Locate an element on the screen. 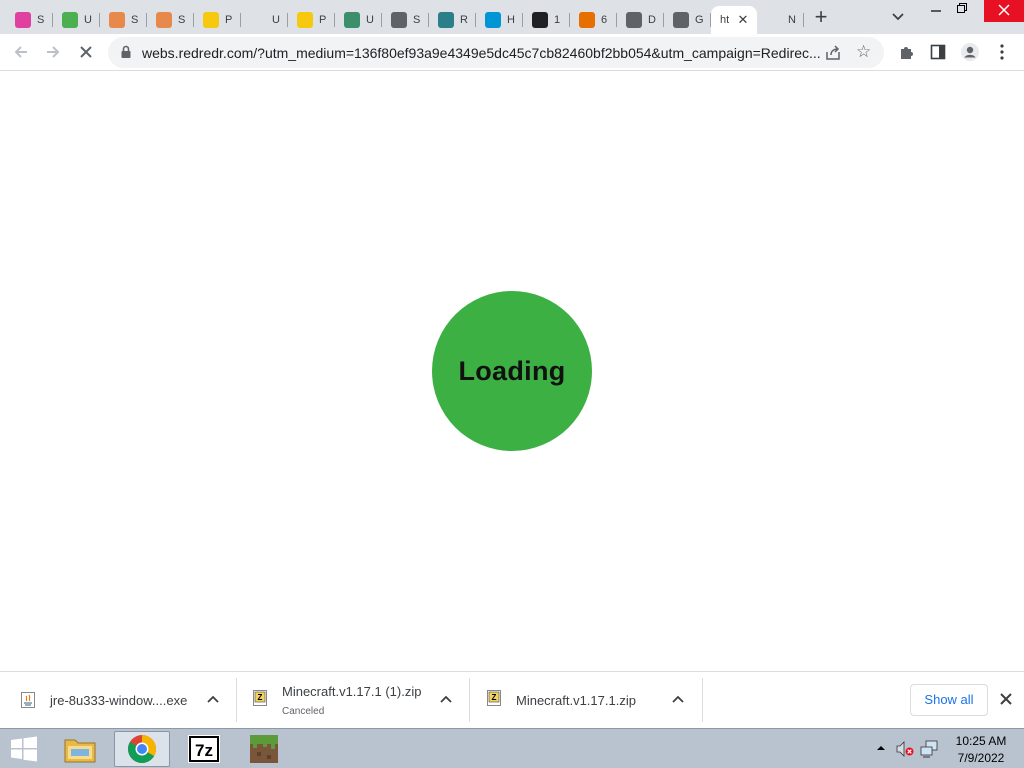 The width and height of the screenshot is (1024, 768). download-item: Z Minecraft.v1.17.1 (1).zip Canceled is located at coordinates (359, 700).